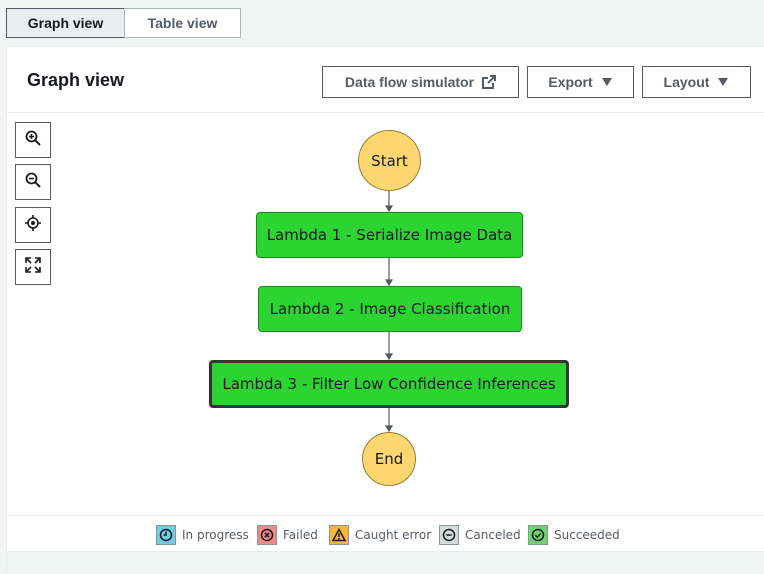 This screenshot has width=764, height=574. Describe the element at coordinates (587, 535) in the screenshot. I see `legend-label: Succeeded` at that location.